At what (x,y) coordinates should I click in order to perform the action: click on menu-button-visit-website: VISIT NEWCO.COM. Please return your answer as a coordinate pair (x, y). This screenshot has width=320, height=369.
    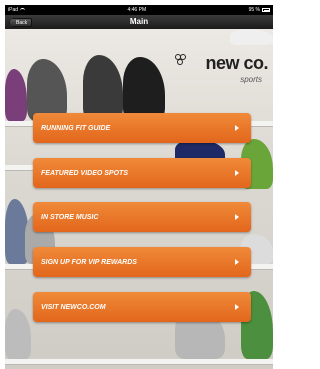
    Looking at the image, I should click on (142, 307).